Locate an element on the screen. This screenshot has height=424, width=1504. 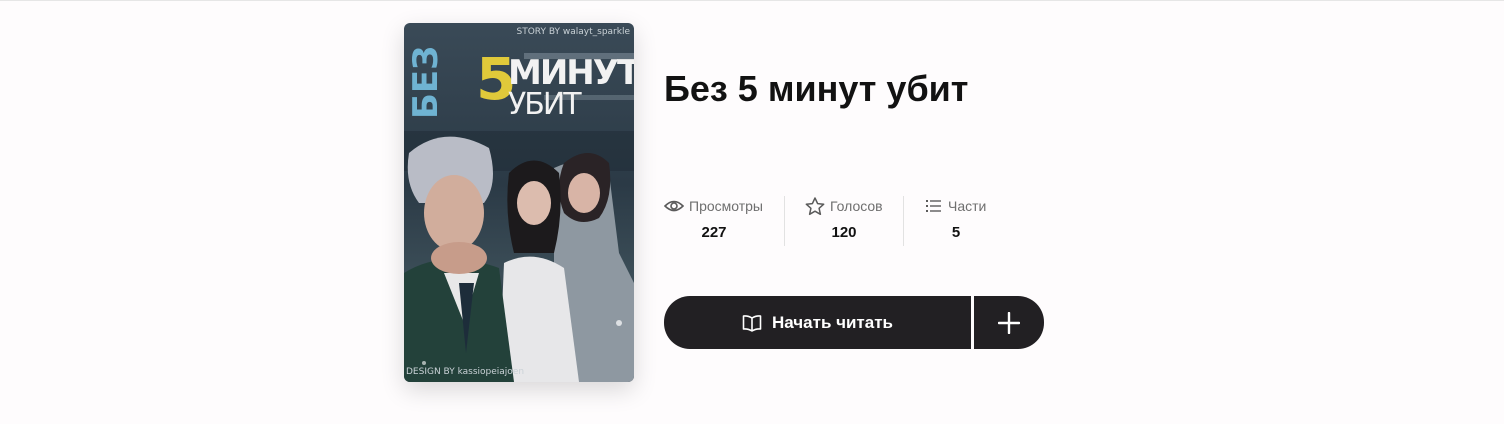
stat-views-label: Просмотры is located at coordinates (726, 206).